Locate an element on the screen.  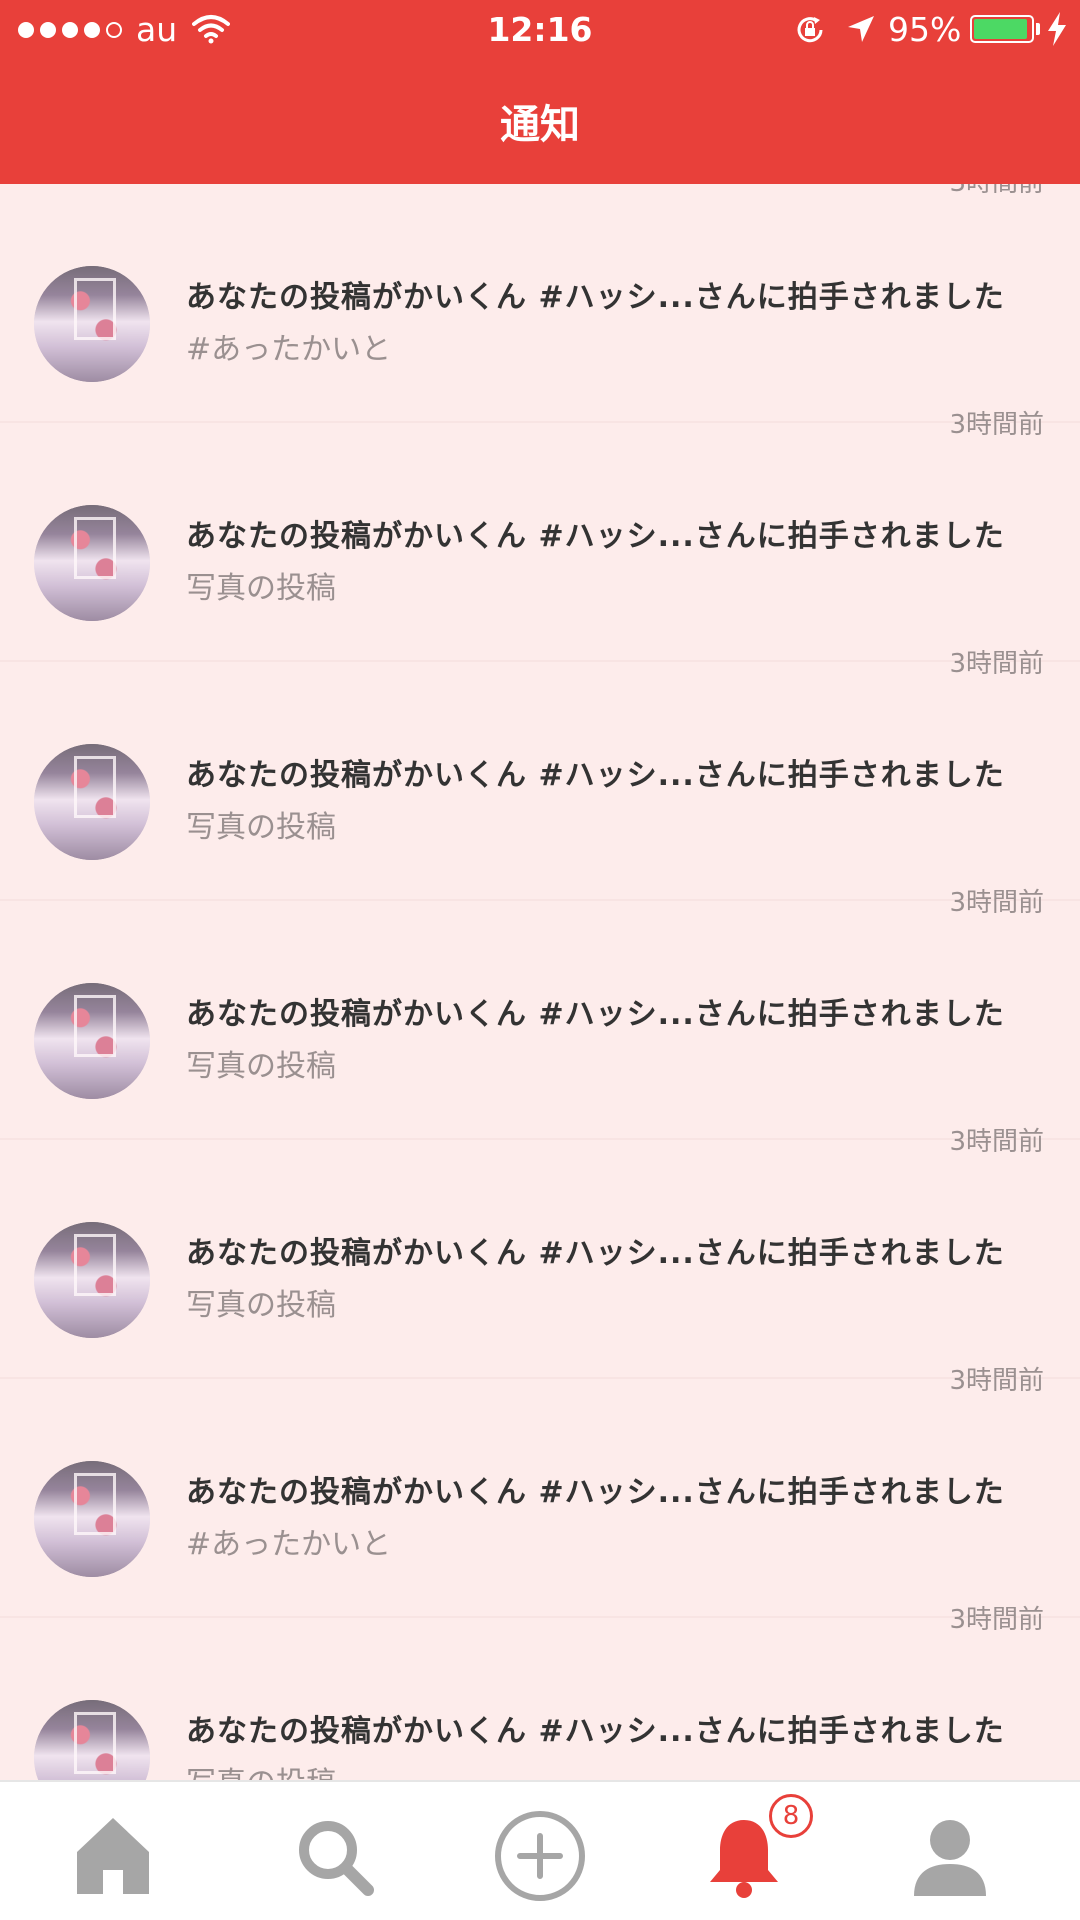
tab-post is located at coordinates (540, 1856).